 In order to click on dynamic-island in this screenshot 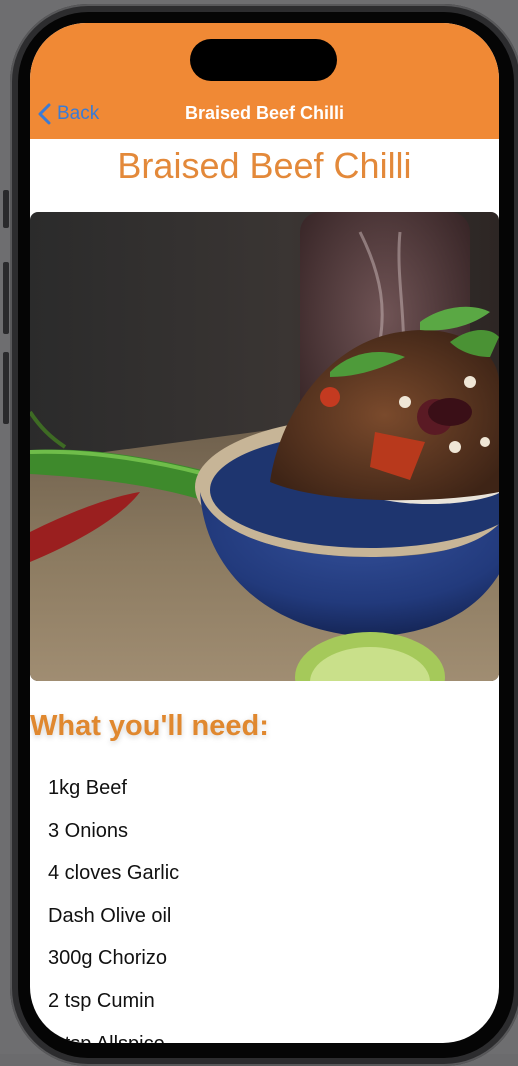, I will do `click(263, 60)`.